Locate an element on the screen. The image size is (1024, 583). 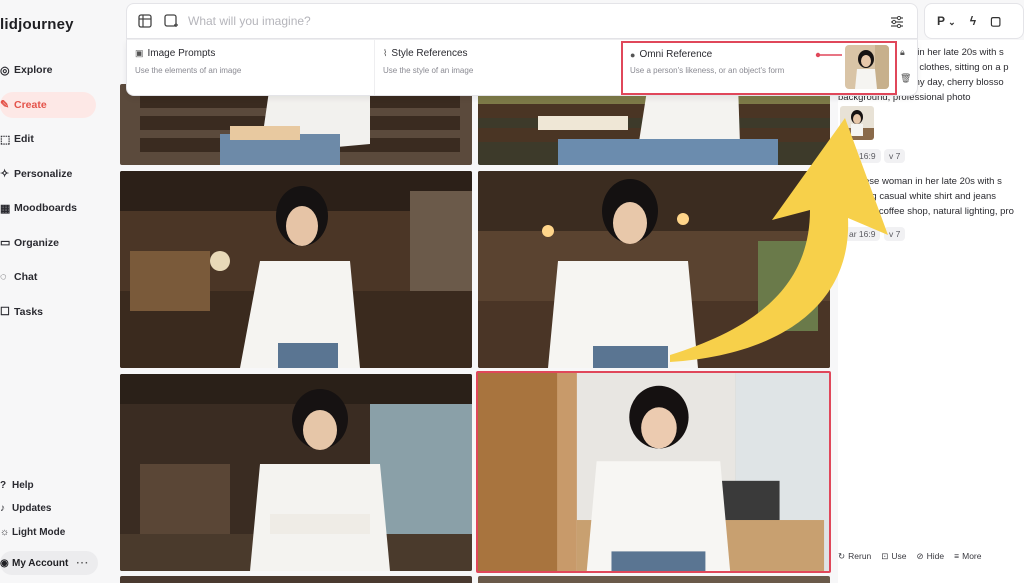
brand-name: lidjourney is located at coordinates (37, 24).